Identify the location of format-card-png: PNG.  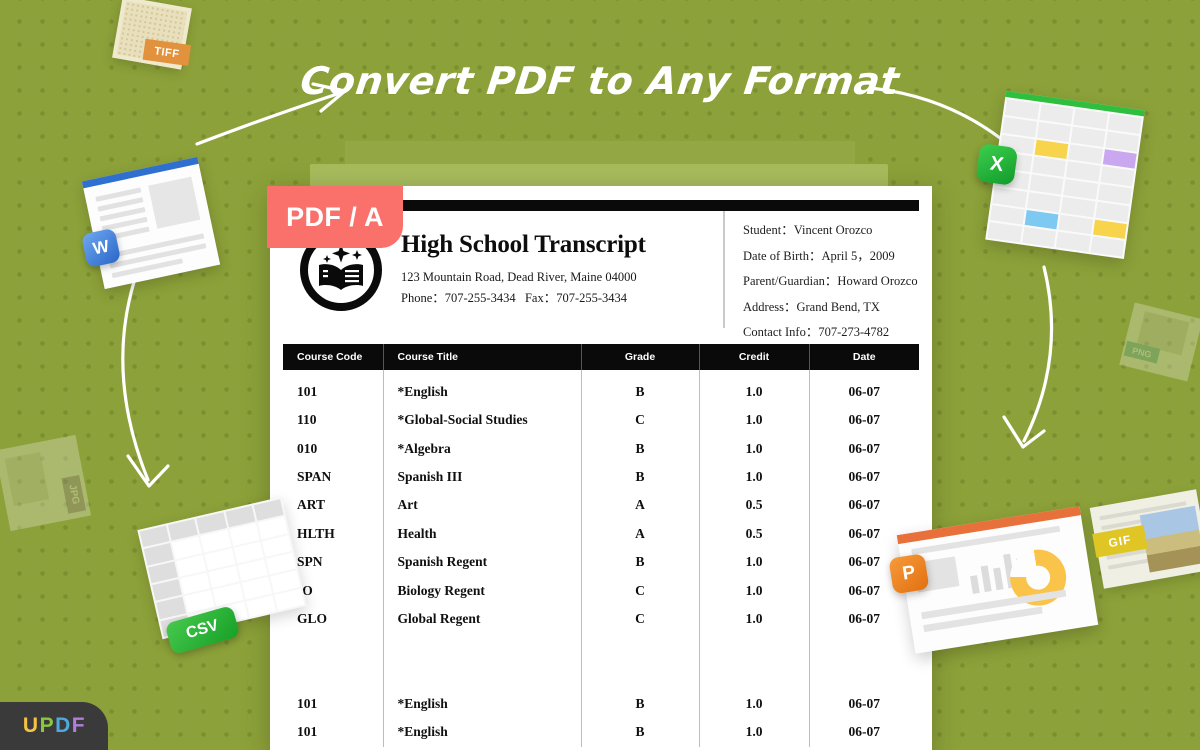
(1159, 342).